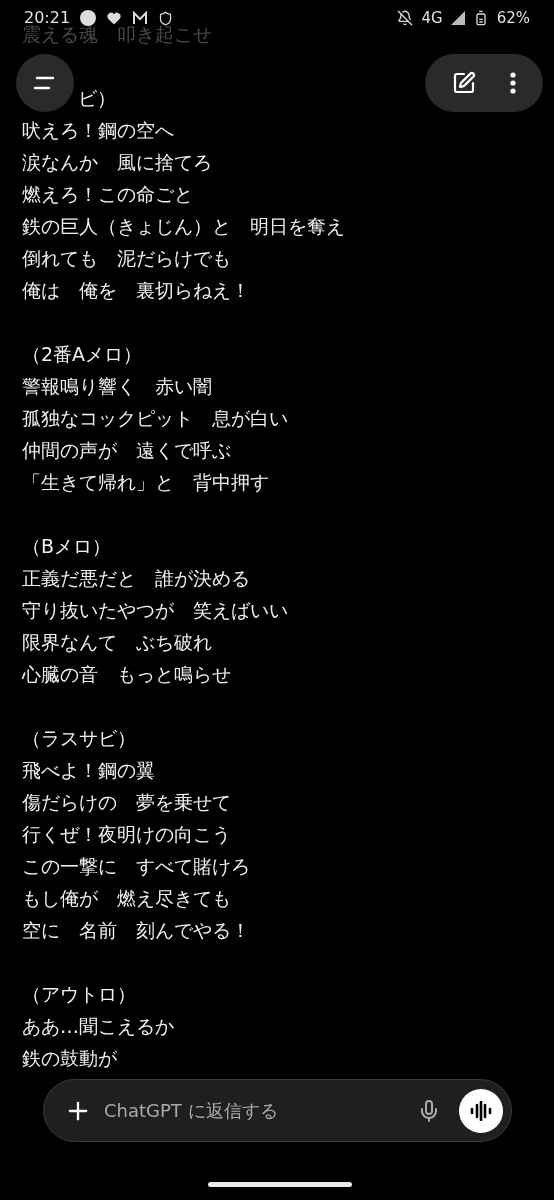 This screenshot has width=554, height=1200. Describe the element at coordinates (126, 834) in the screenshot. I see `lyric-line: 行くぜ！夜明けの向こう` at that location.